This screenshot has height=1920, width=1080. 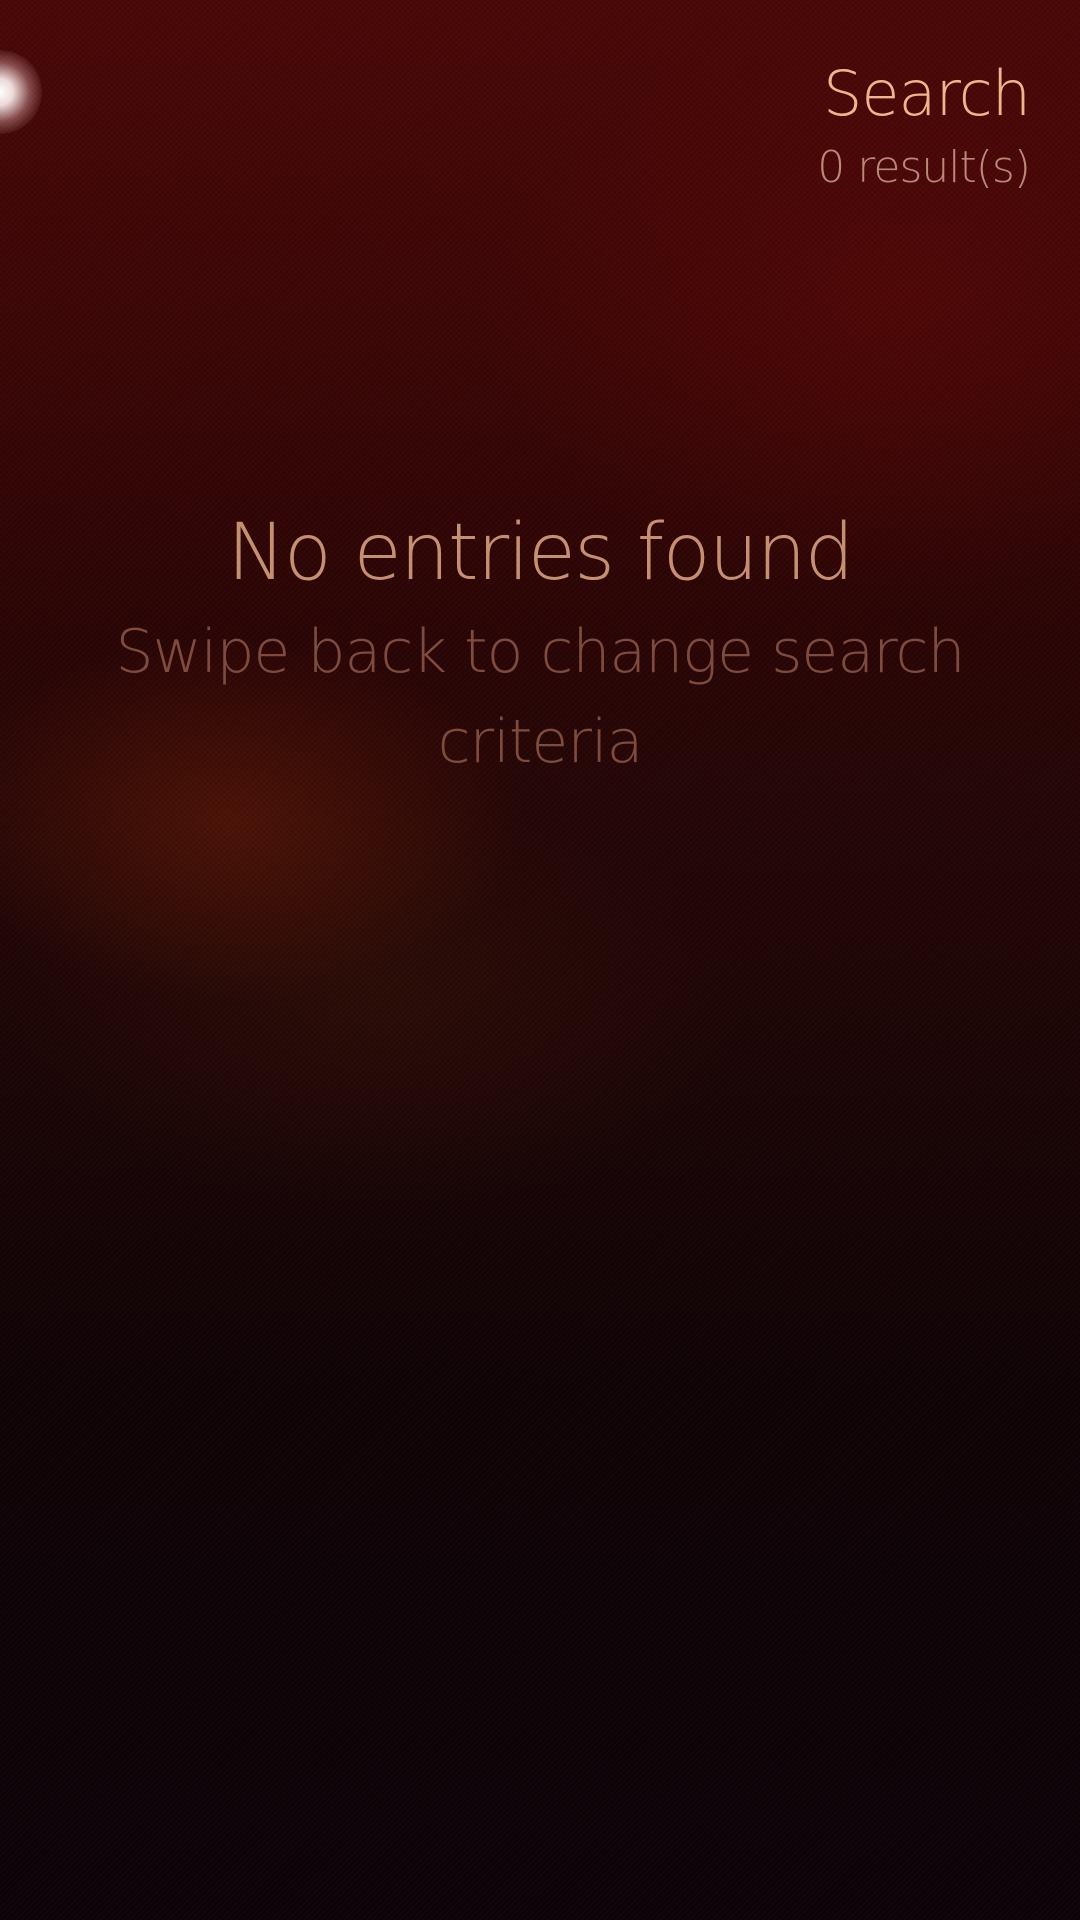 I want to click on empty-state-hint: Swipe back to change search criteria, so click(x=540, y=697).